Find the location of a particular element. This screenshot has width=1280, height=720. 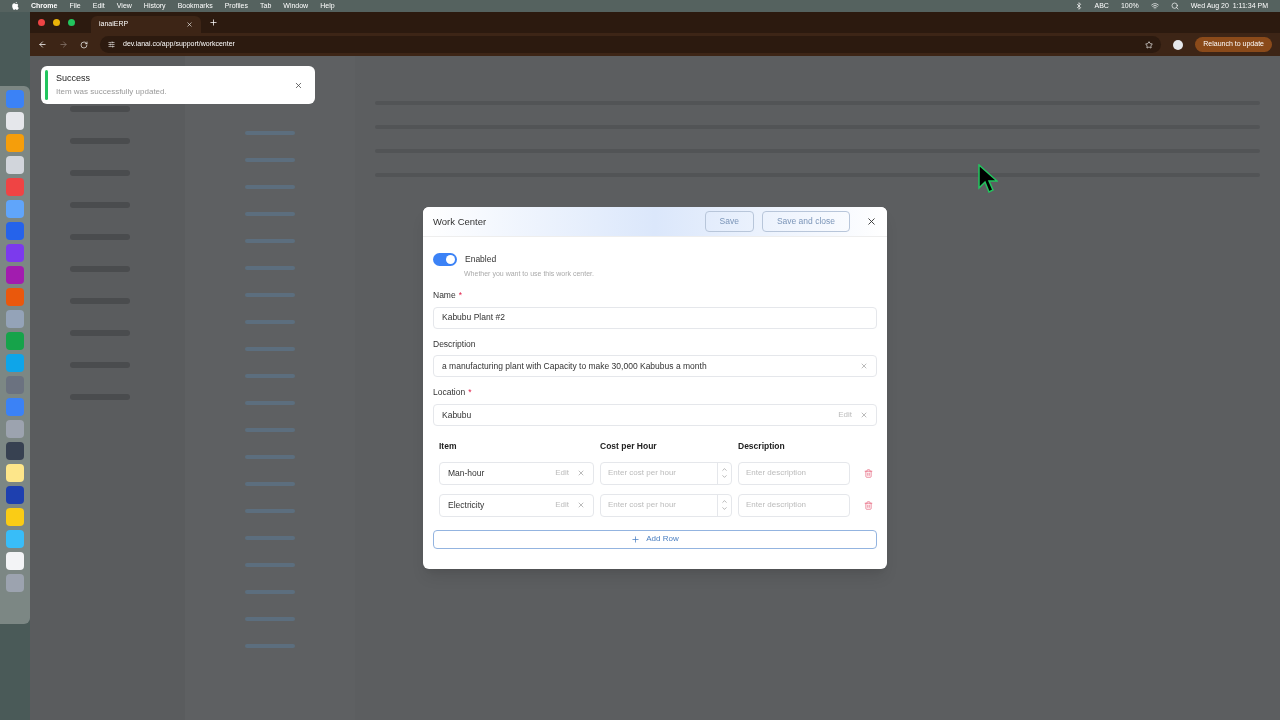

profile-avatar is located at coordinates (1178, 44).